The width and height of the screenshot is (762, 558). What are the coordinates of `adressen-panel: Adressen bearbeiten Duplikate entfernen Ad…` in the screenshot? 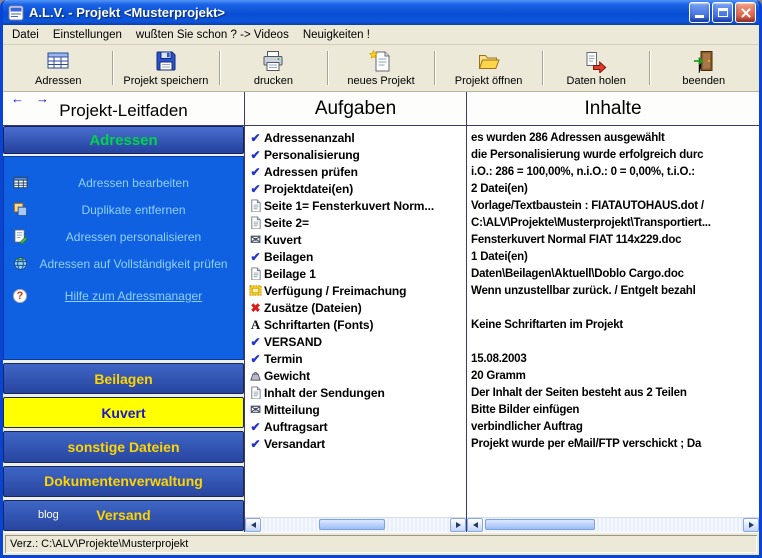 It's located at (123, 258).